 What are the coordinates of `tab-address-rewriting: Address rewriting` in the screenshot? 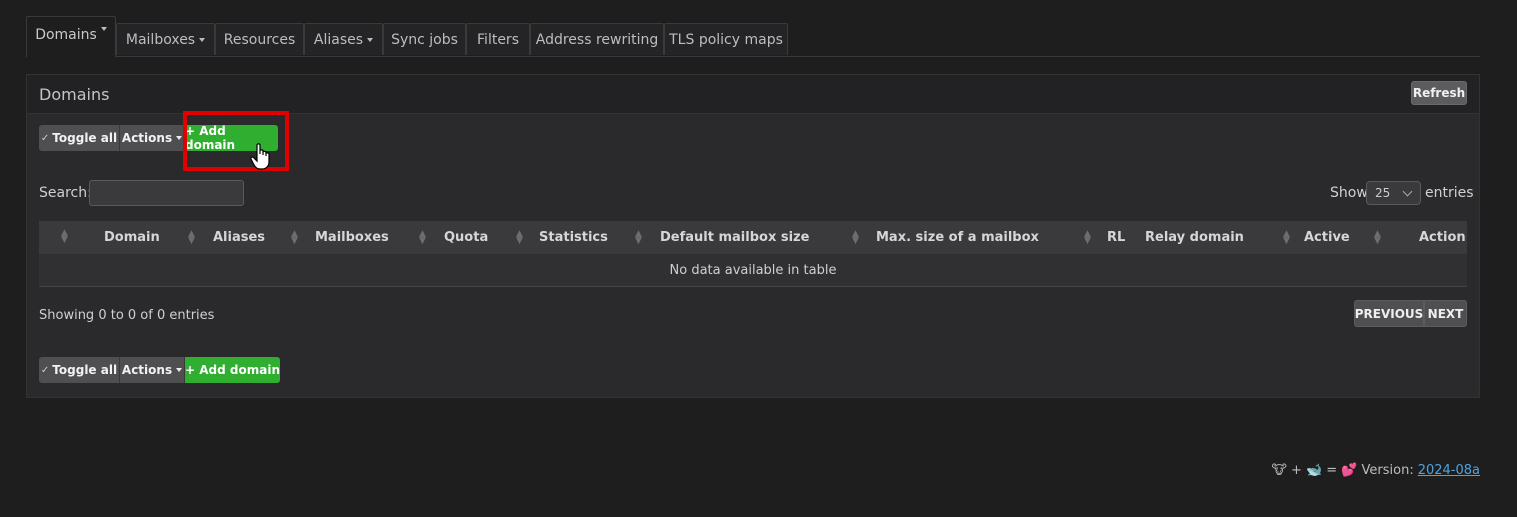 It's located at (597, 39).